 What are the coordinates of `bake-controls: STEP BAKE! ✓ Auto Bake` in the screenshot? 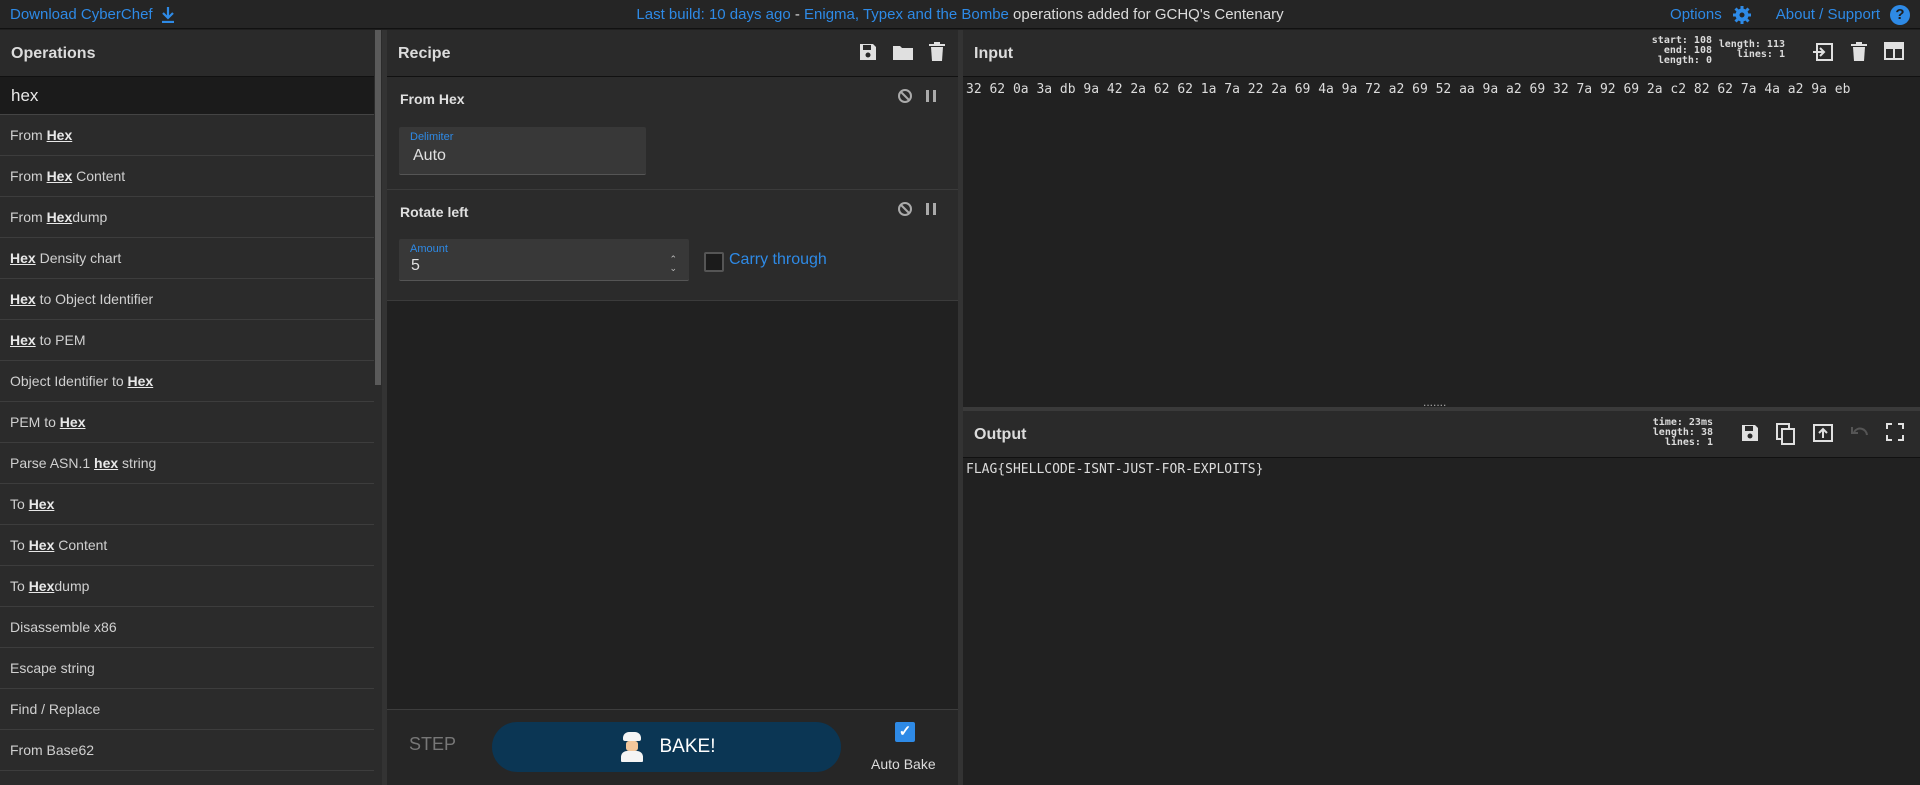 It's located at (672, 747).